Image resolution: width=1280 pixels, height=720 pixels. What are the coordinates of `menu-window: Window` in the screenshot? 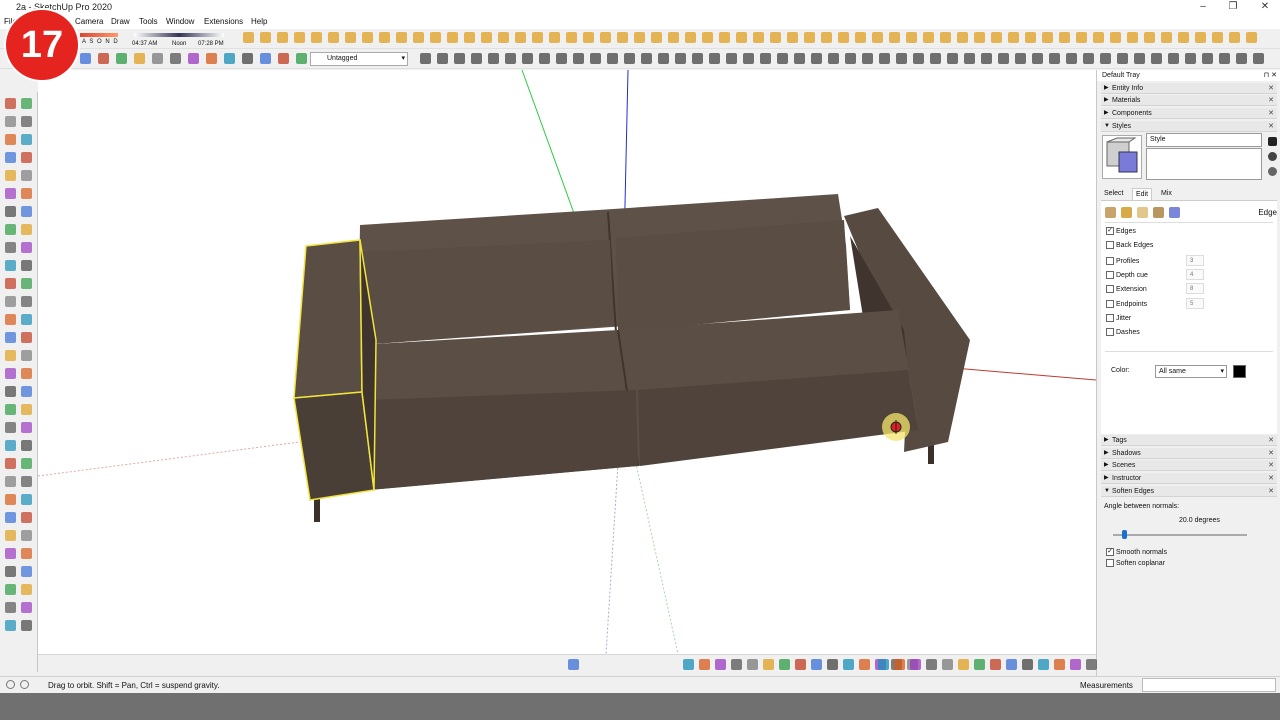 It's located at (180, 21).